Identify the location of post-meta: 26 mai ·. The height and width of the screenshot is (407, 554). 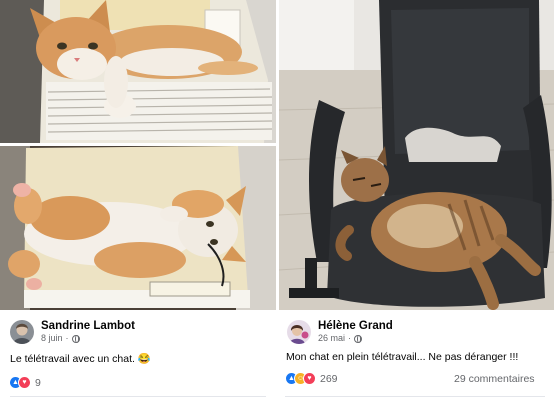
(355, 338).